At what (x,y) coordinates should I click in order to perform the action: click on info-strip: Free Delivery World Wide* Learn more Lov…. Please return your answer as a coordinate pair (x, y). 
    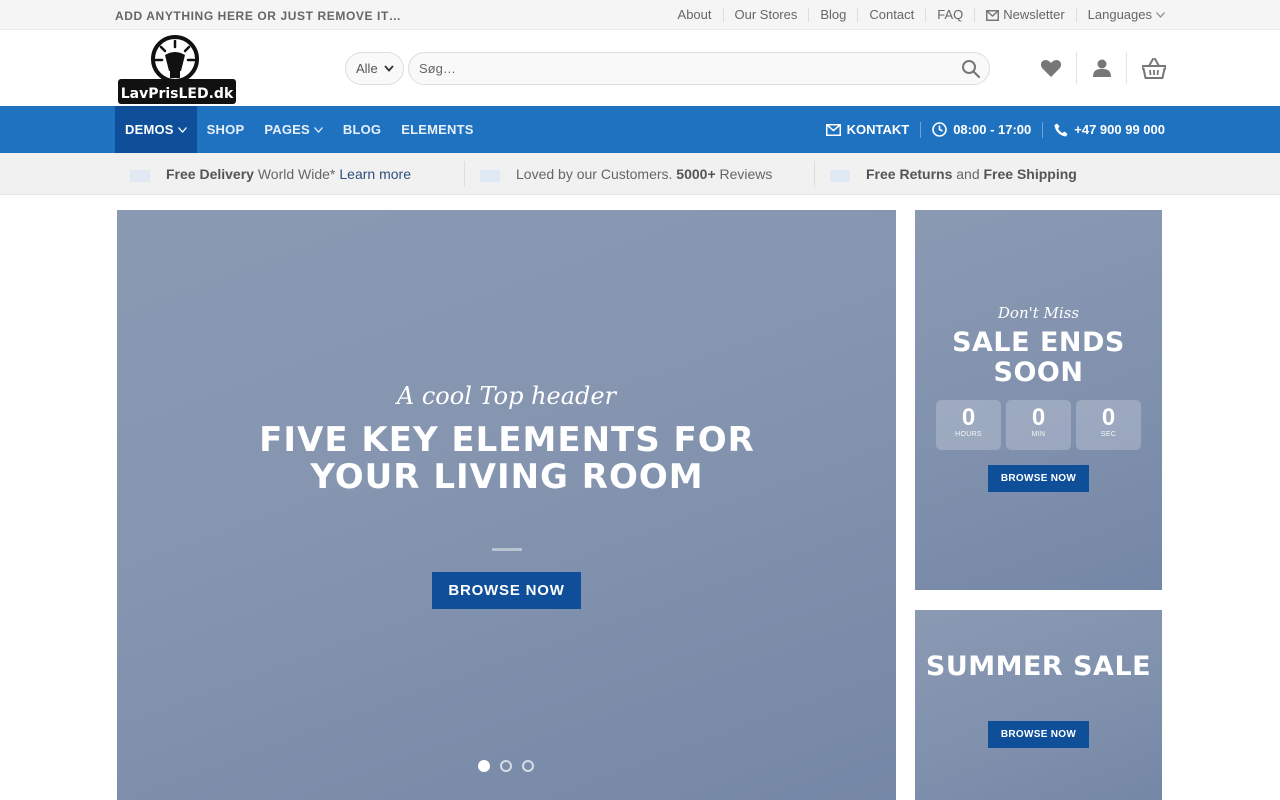
    Looking at the image, I should click on (640, 174).